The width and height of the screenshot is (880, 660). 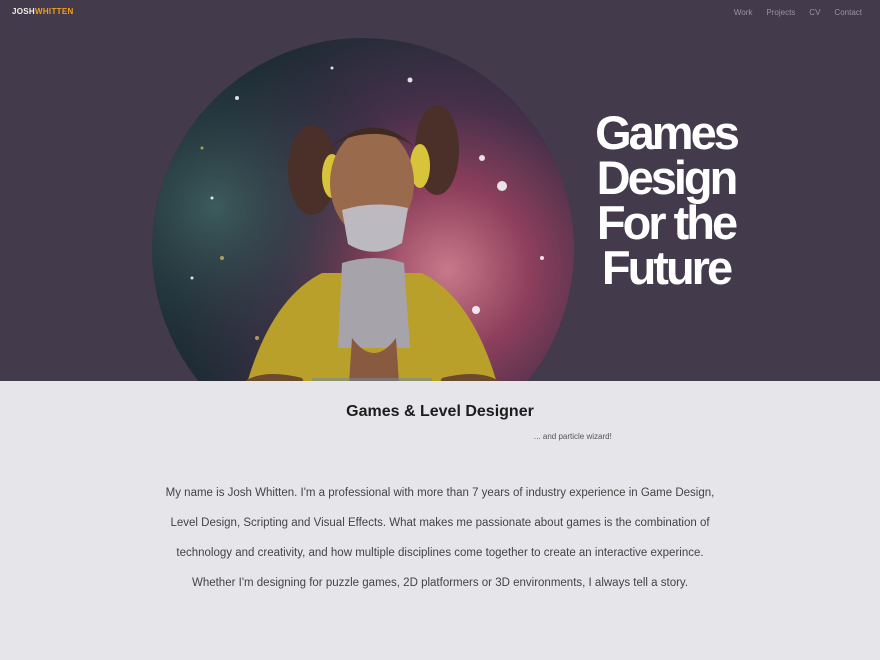 I want to click on nav-link-projects: Projects, so click(x=780, y=13).